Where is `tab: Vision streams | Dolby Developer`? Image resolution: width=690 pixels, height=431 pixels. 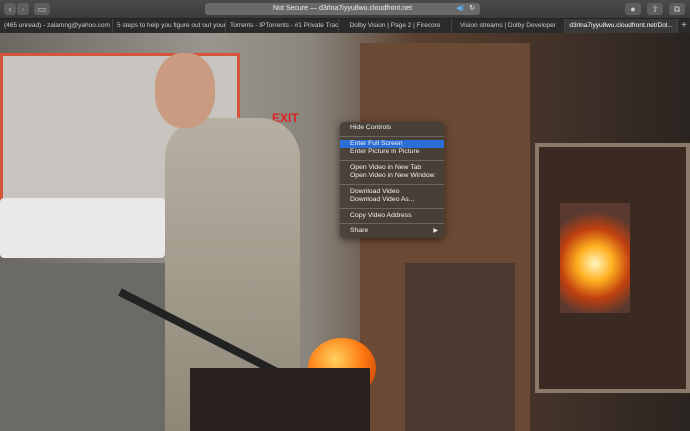
tab: Vision streams | Dolby Developer is located at coordinates (508, 26).